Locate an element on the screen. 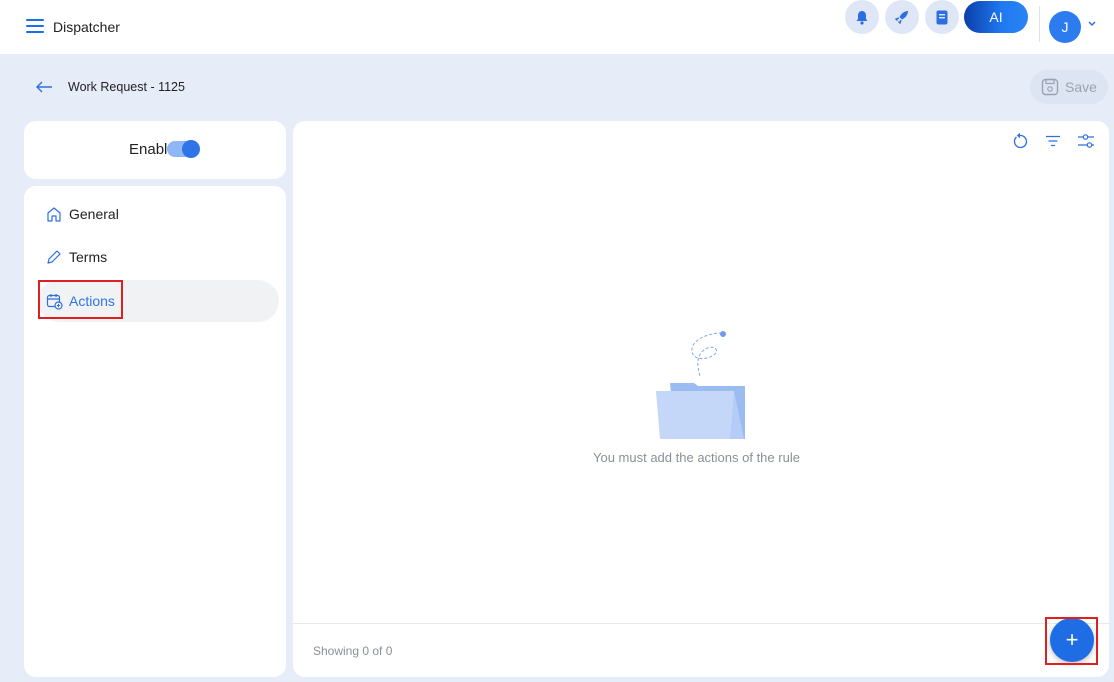 Image resolution: width=1114 pixels, height=682 pixels. bell-icon is located at coordinates (862, 17).